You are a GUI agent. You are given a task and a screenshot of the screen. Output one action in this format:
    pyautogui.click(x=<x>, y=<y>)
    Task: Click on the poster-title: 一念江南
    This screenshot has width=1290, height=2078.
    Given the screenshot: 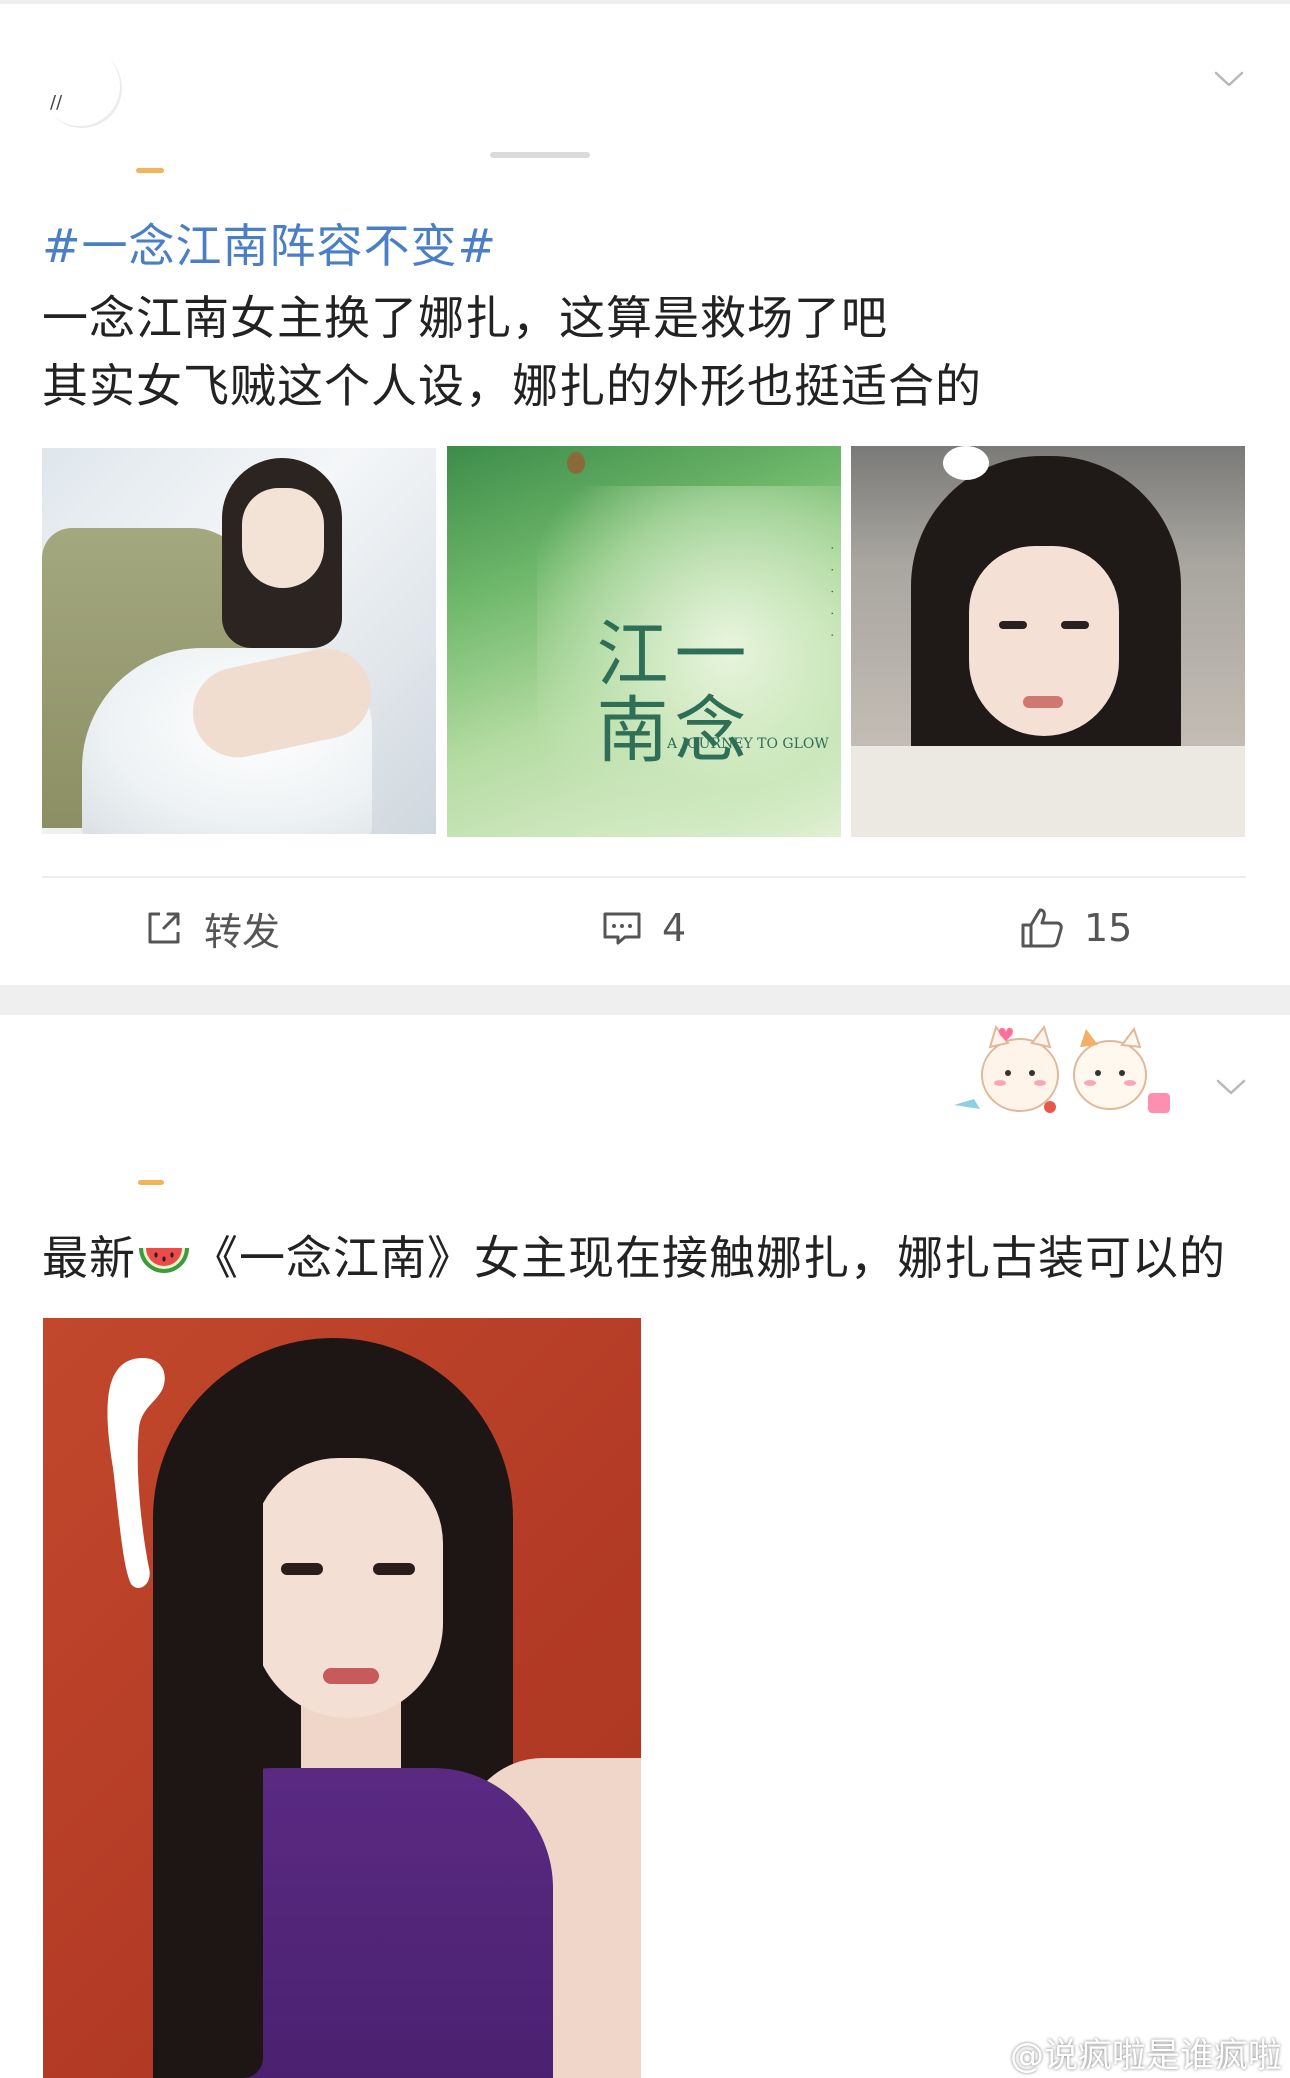 What is the action you would take?
    pyautogui.click(x=665, y=692)
    